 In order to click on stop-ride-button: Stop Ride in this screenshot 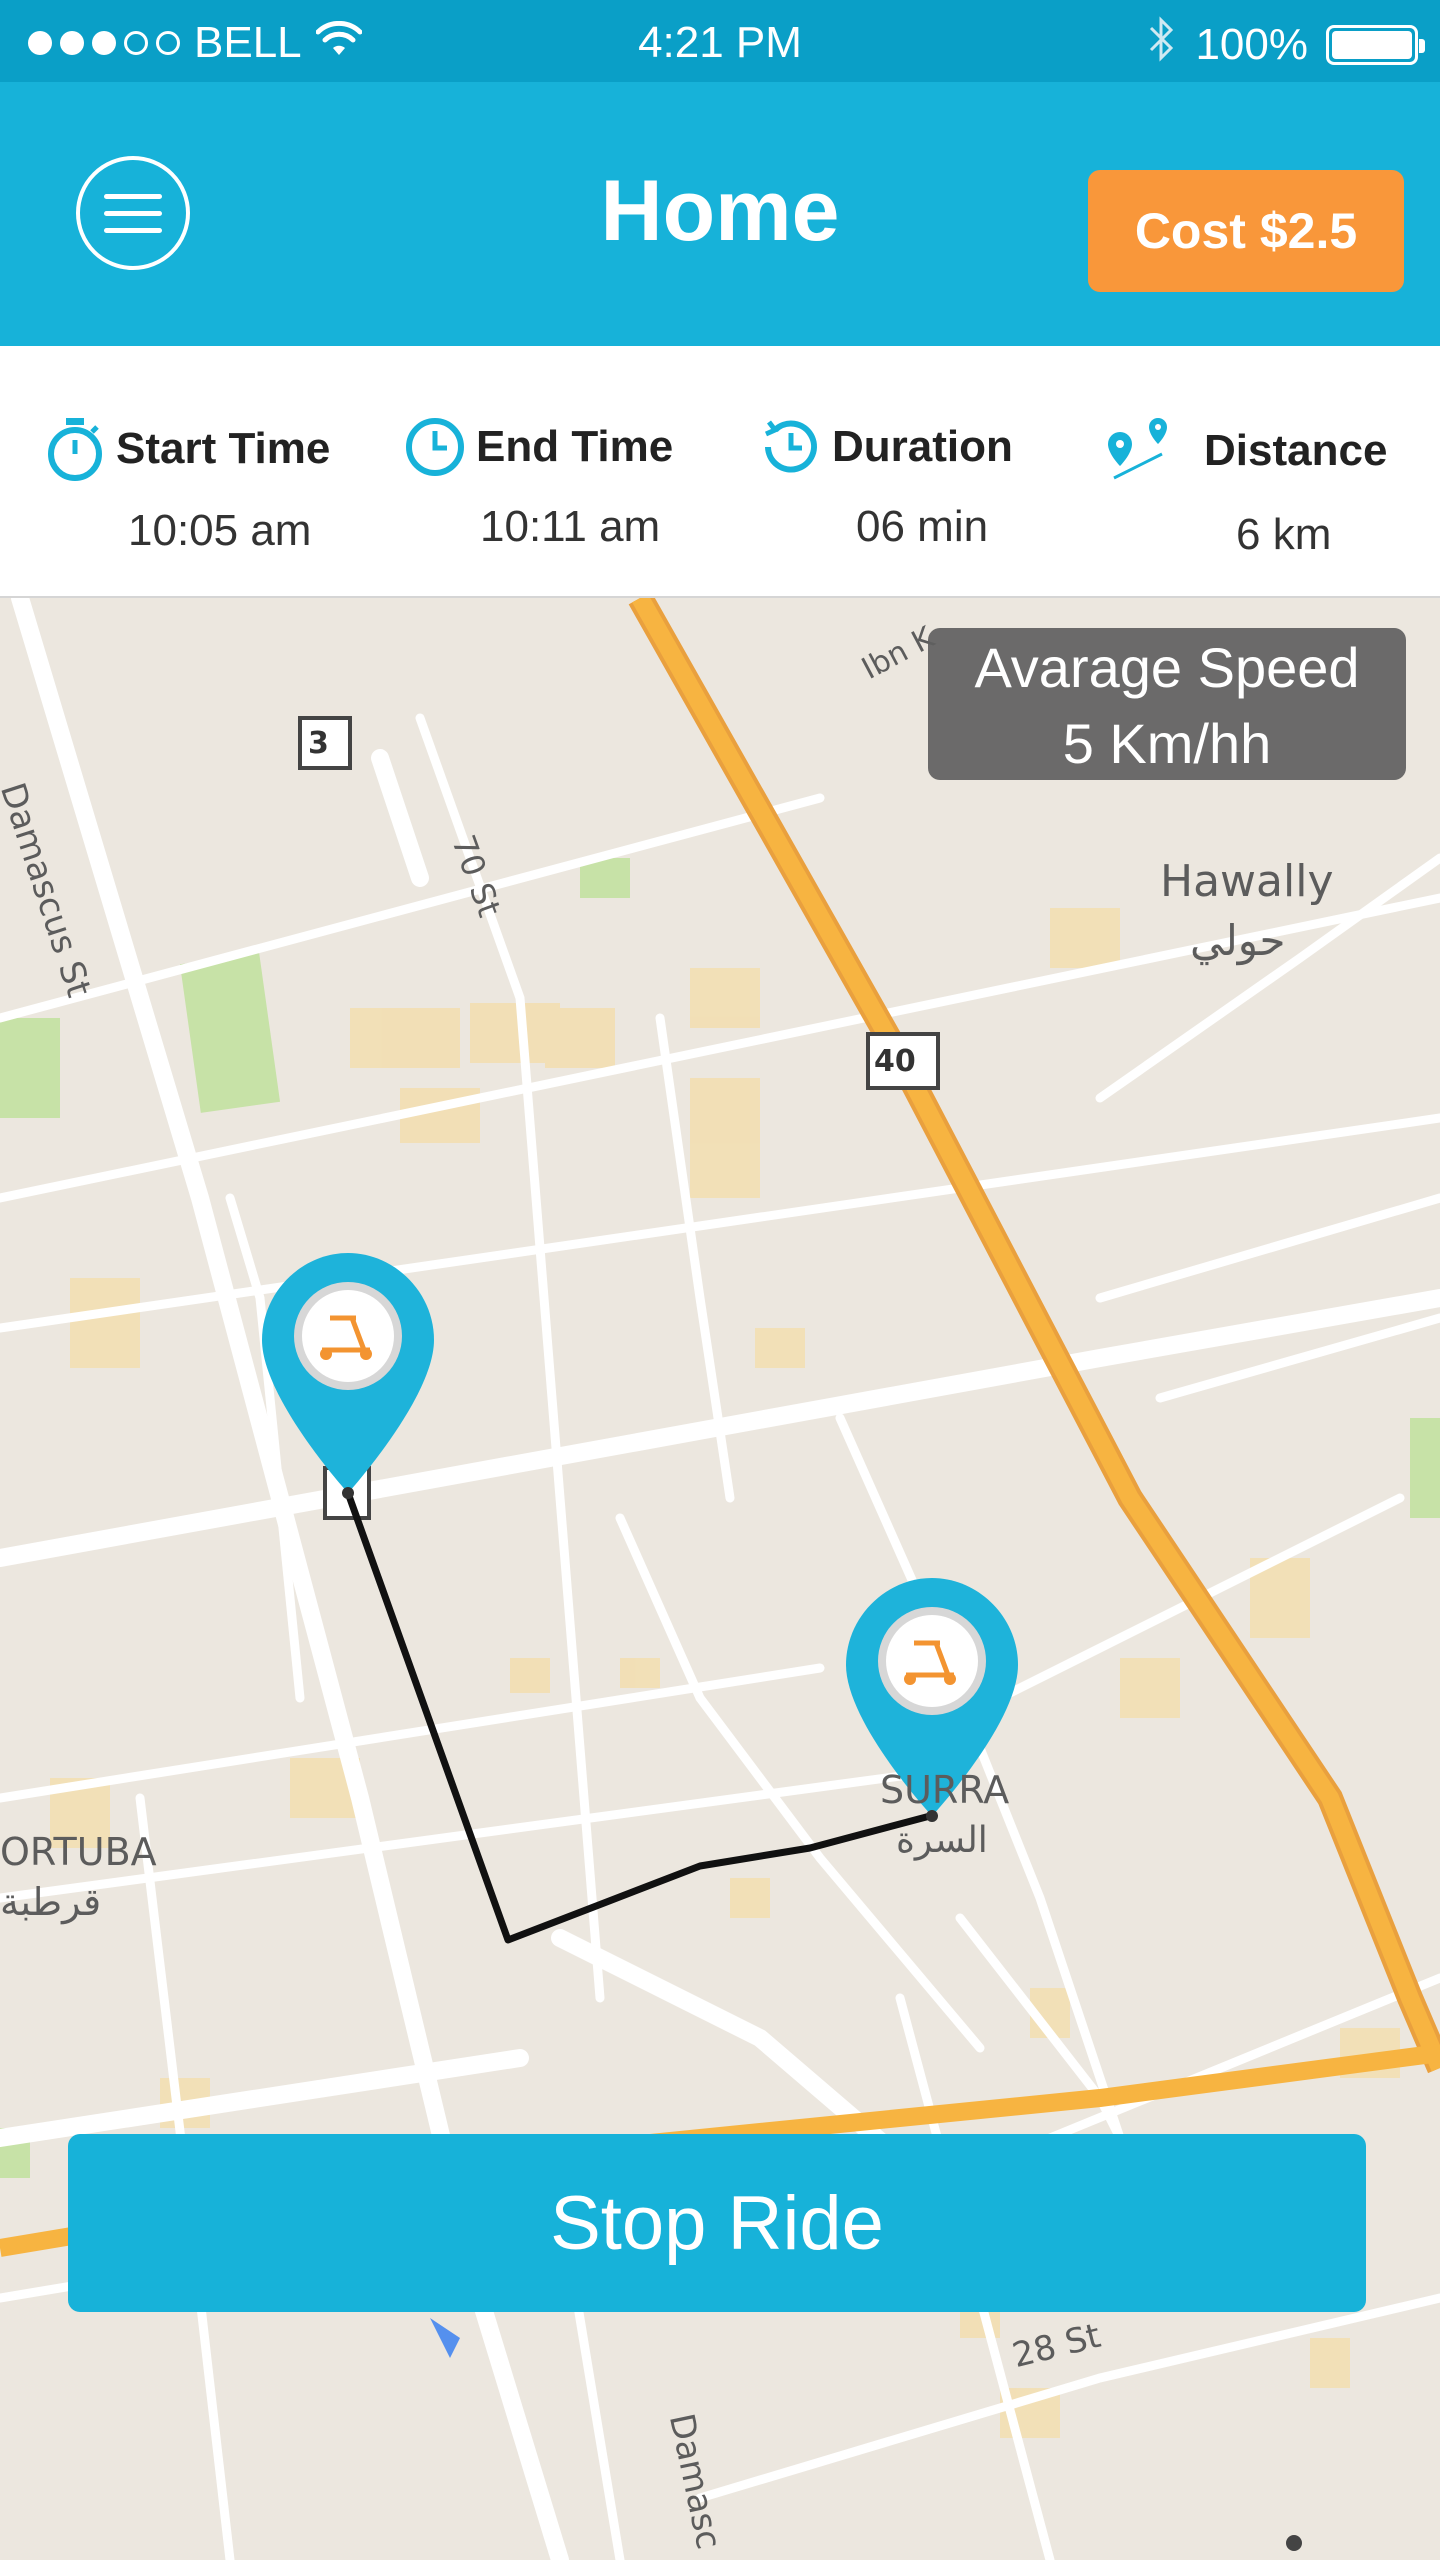, I will do `click(717, 2223)`.